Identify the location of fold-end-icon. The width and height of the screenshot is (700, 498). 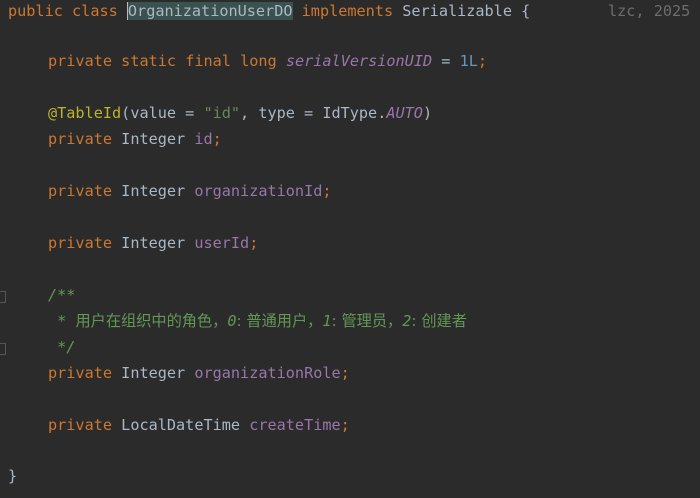
(3, 349).